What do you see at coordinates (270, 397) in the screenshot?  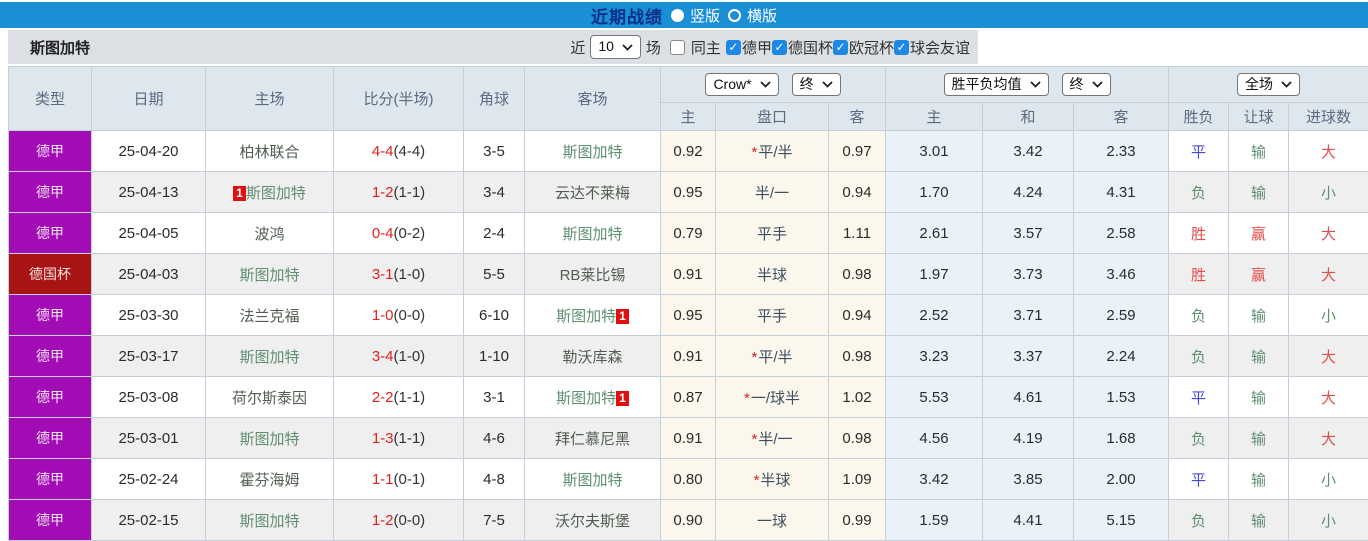 I see `home-team-cell: 荷尔斯泰因` at bounding box center [270, 397].